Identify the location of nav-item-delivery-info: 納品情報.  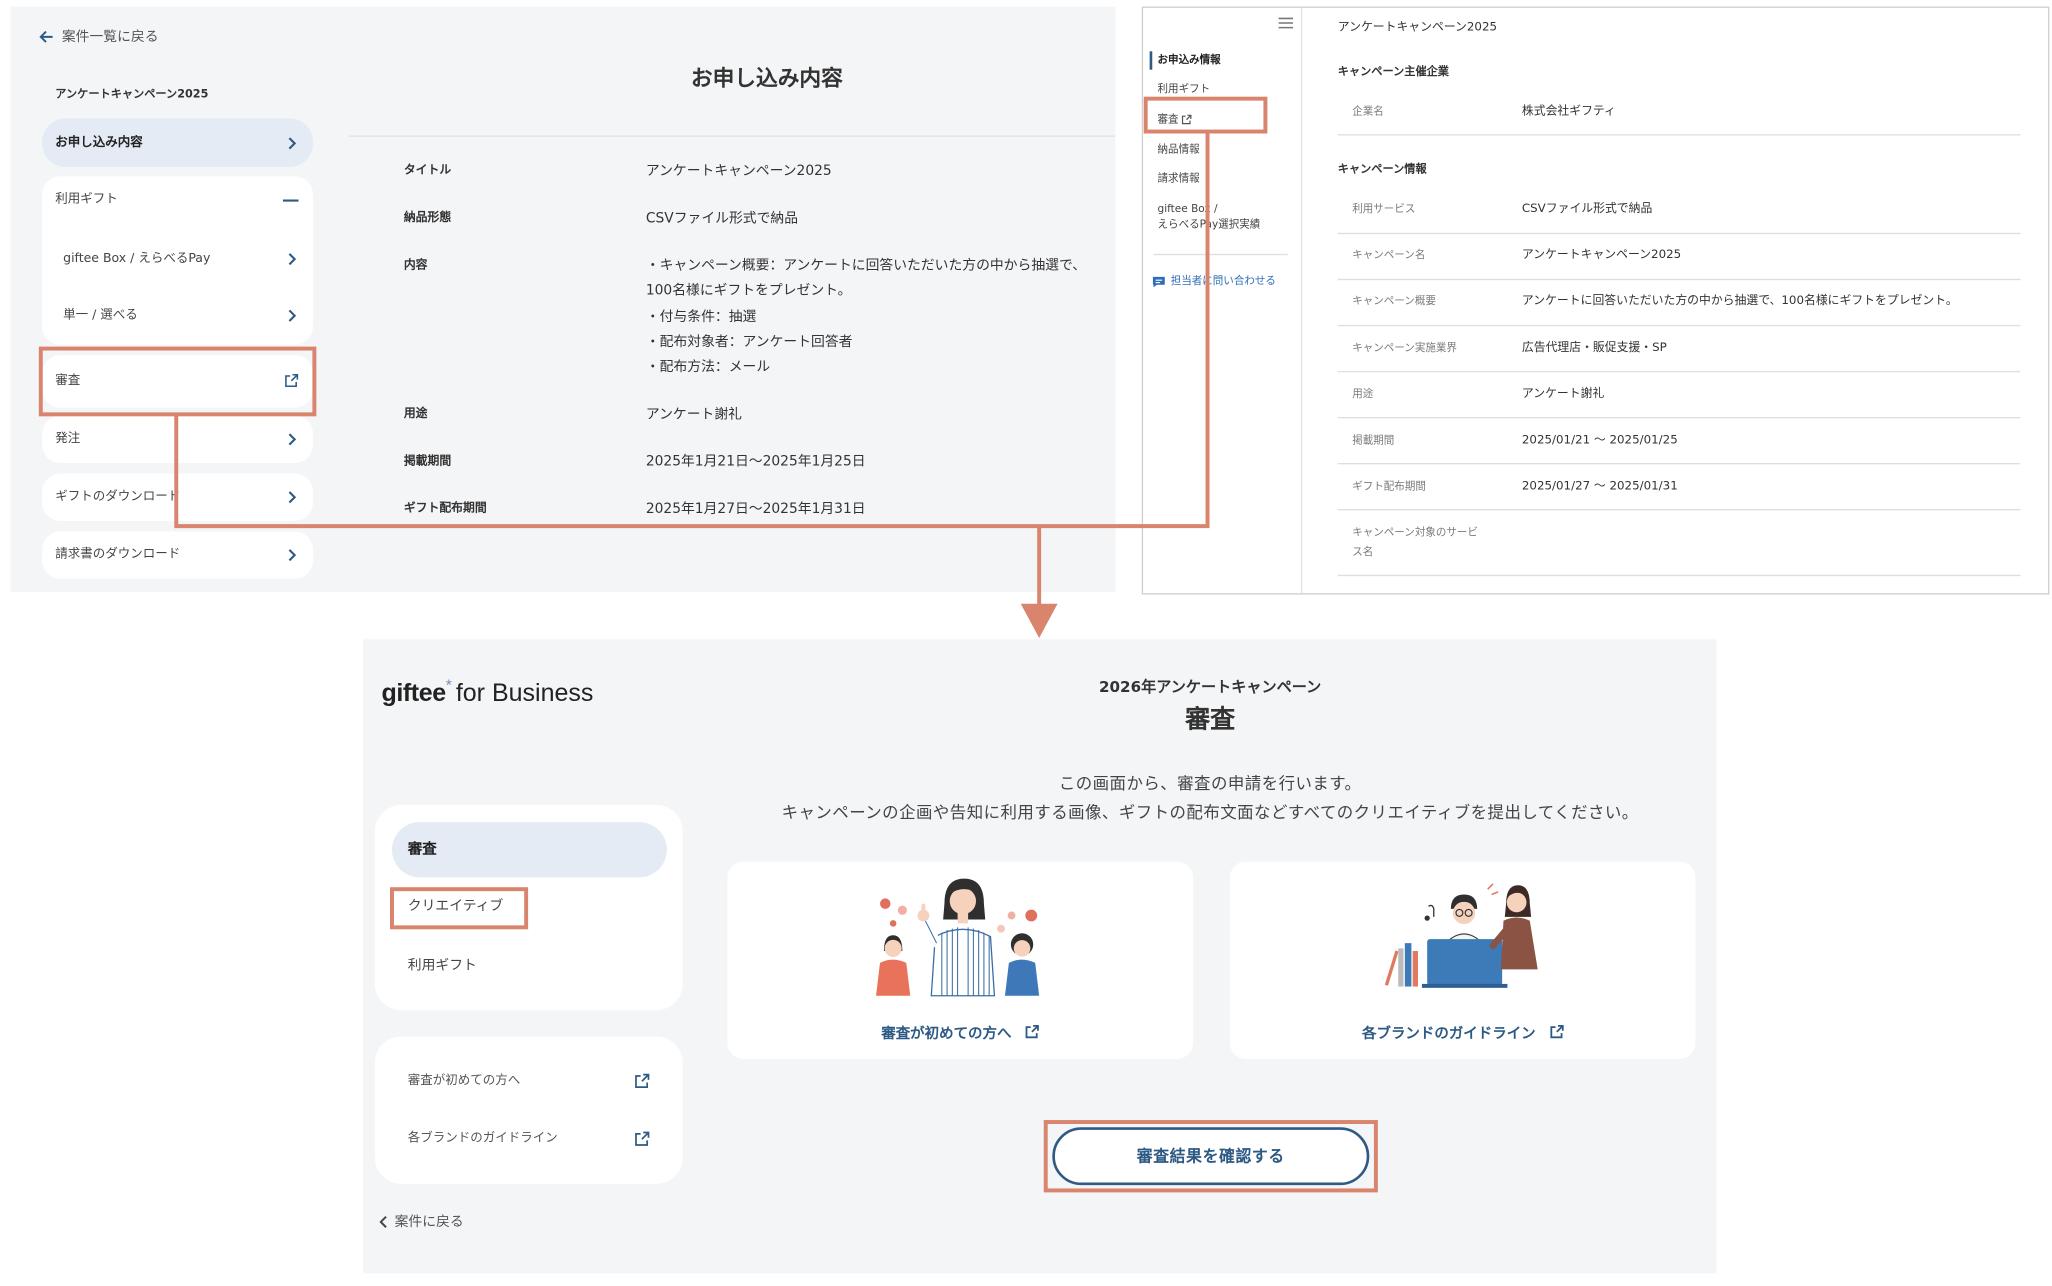
(1179, 150).